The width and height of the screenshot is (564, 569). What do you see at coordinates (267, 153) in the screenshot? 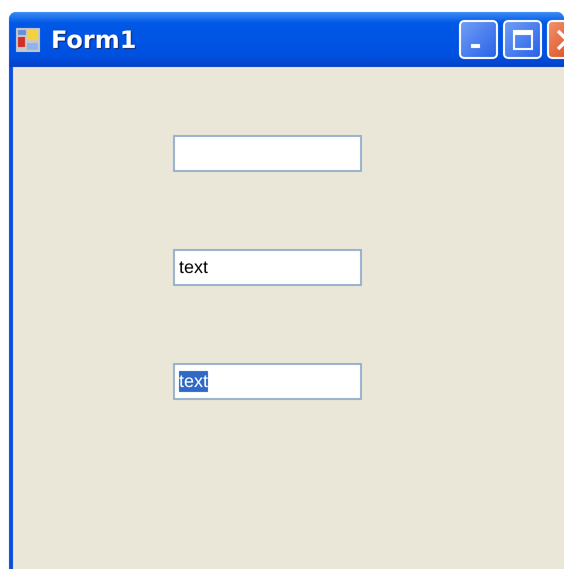
I see `text-field` at bounding box center [267, 153].